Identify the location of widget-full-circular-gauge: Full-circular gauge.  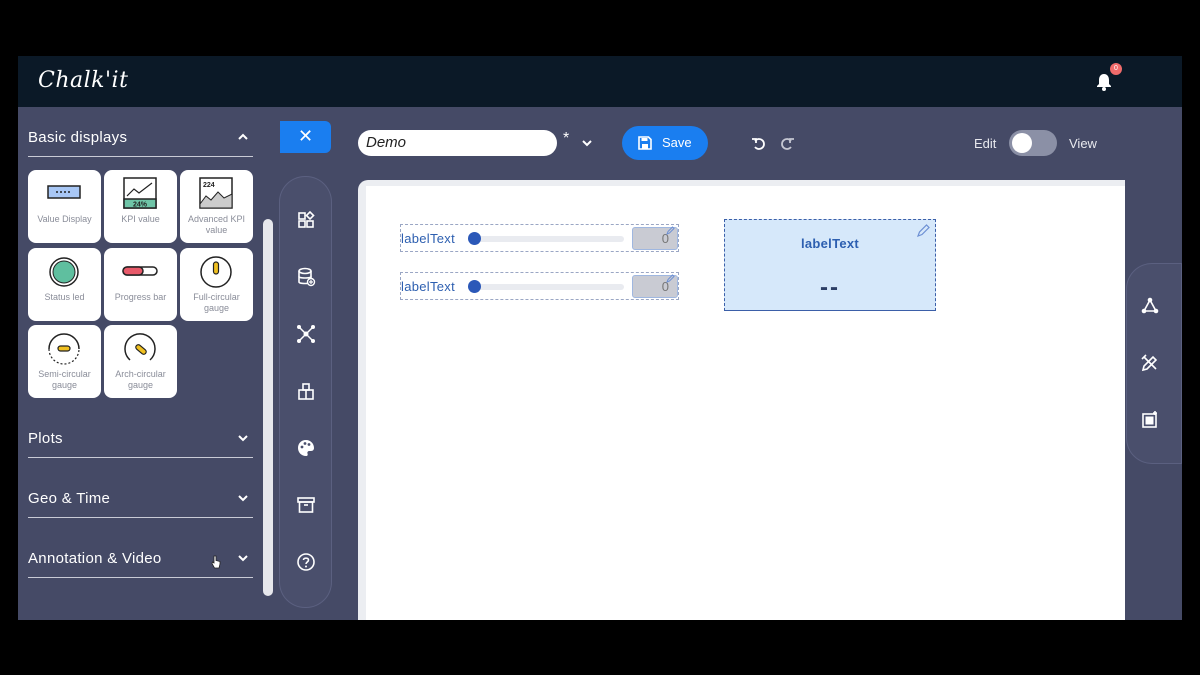
(216, 284).